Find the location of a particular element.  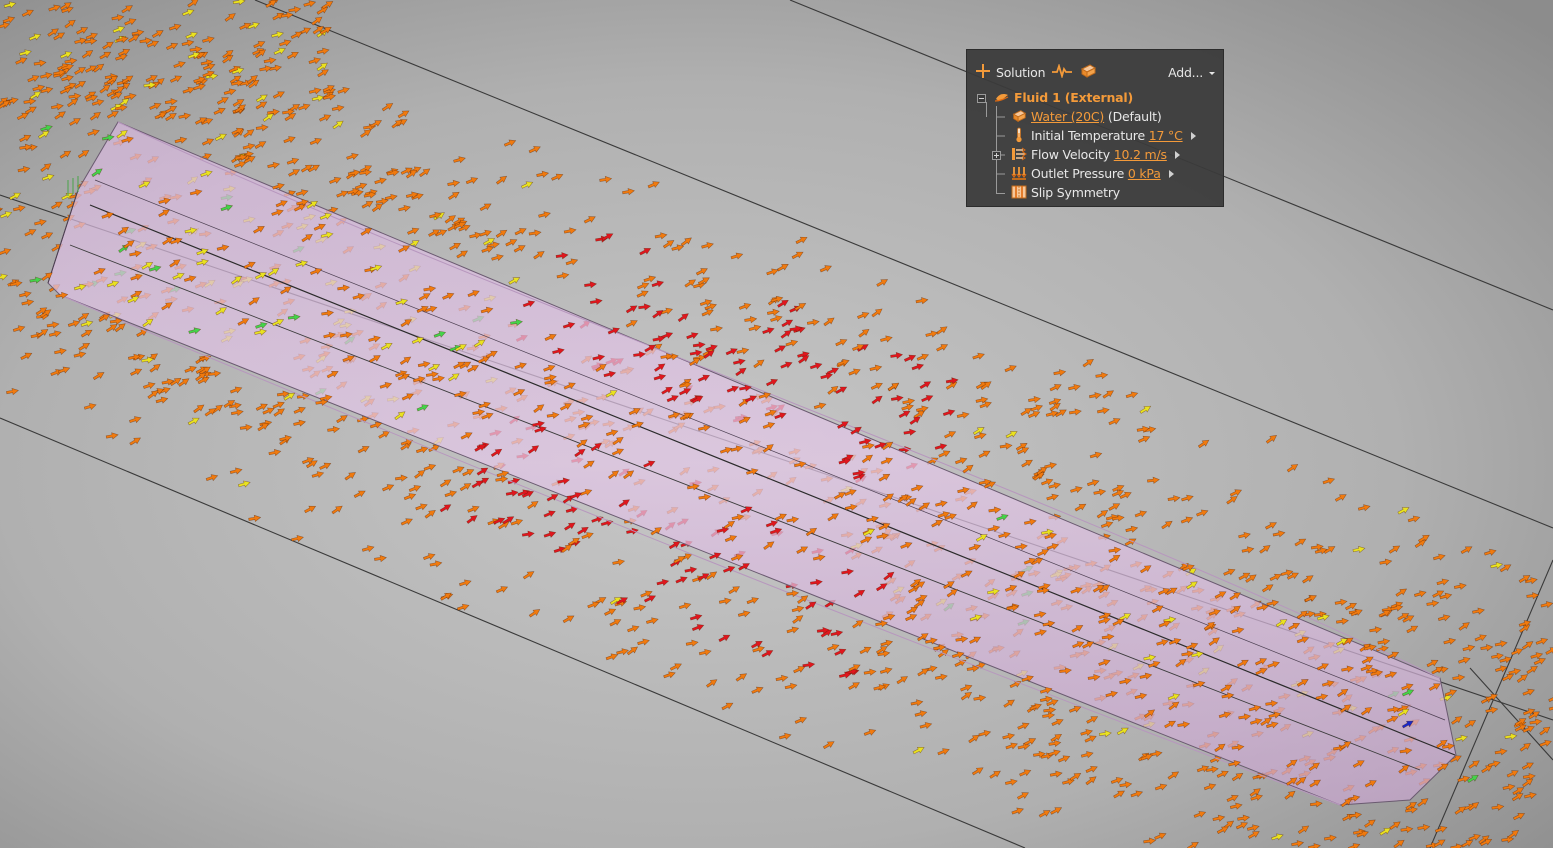

tree-item-fluid: Fluid 1 (External) is located at coordinates (1063, 98).